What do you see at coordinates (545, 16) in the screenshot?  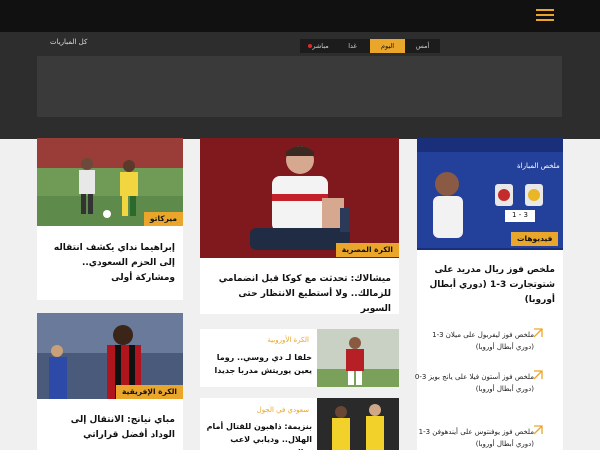 I see `hamburger-menu-icon` at bounding box center [545, 16].